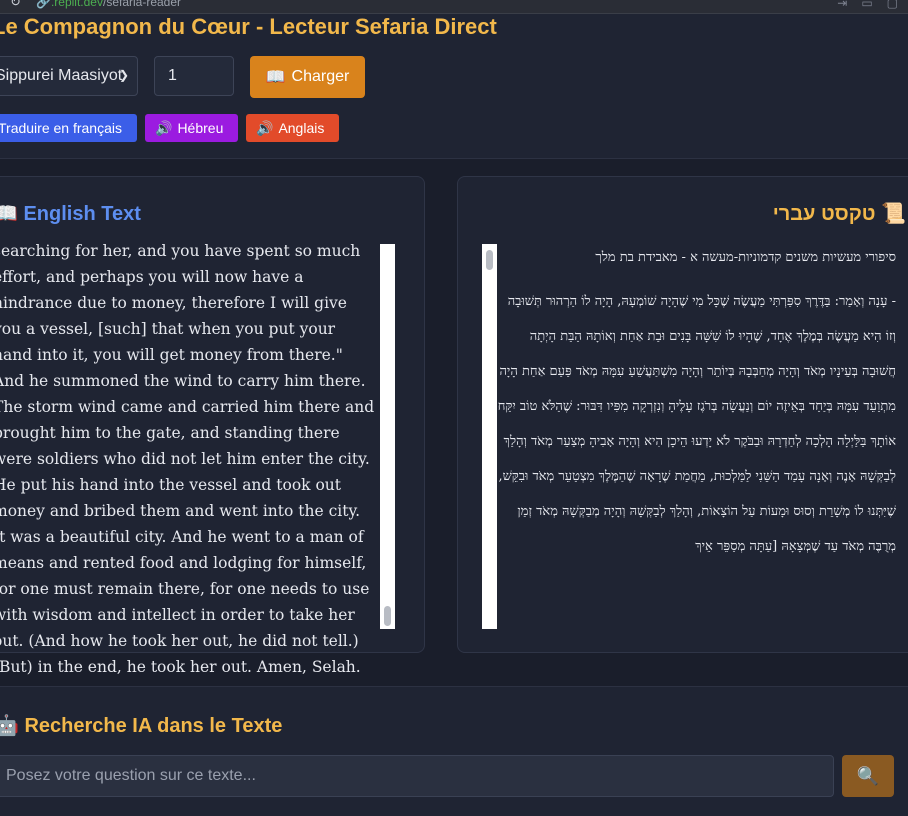 This screenshot has height=816, width=908. I want to click on reload-icon: ↻, so click(18, 5).